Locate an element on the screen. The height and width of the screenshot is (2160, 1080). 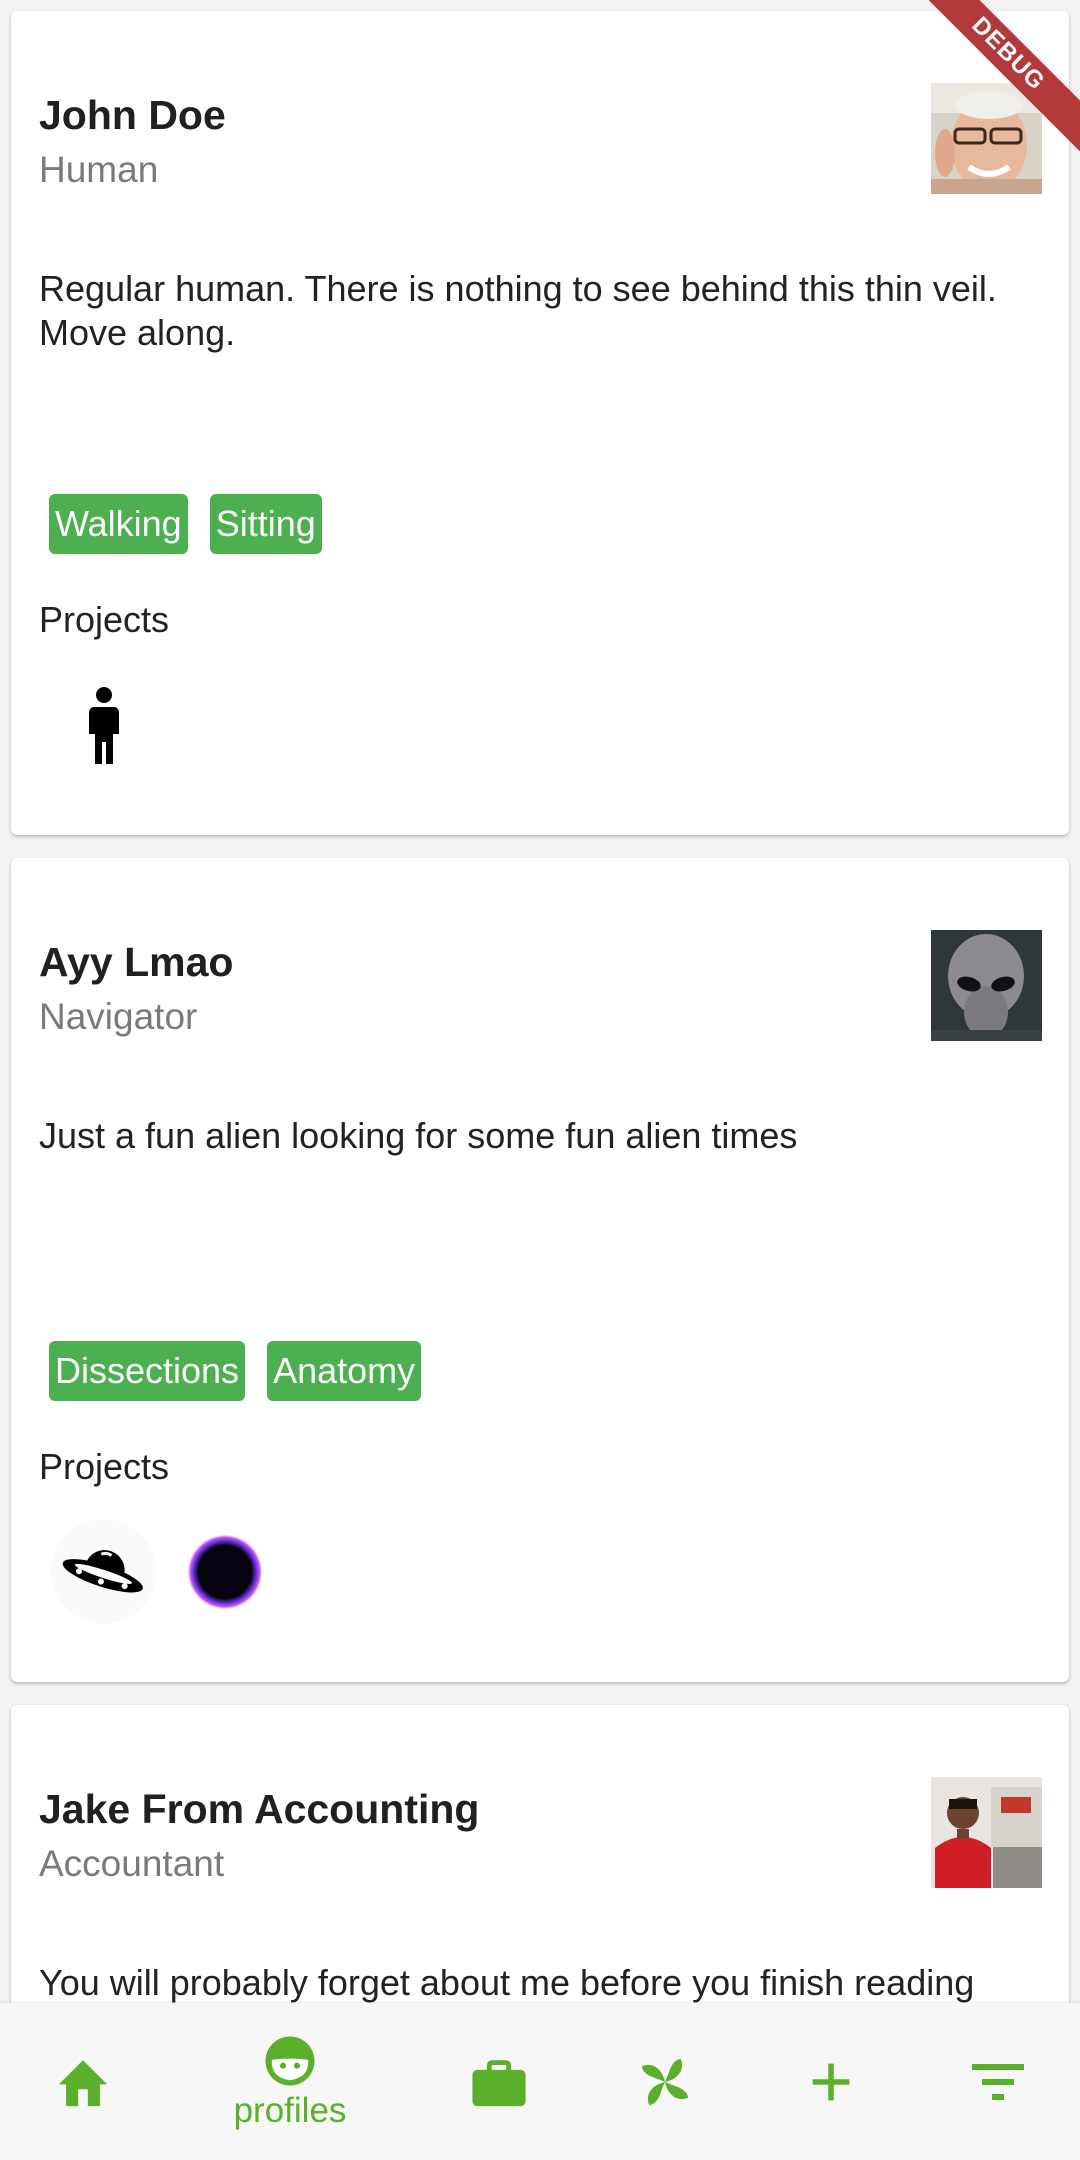
add-icon is located at coordinates (831, 2081).